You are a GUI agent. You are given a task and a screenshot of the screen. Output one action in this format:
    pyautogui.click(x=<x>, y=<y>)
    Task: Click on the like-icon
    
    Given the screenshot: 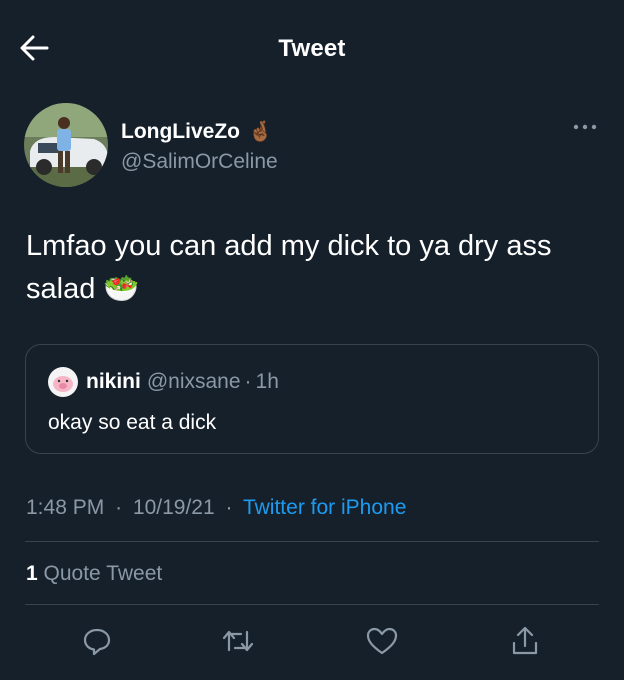 What is the action you would take?
    pyautogui.click(x=382, y=641)
    